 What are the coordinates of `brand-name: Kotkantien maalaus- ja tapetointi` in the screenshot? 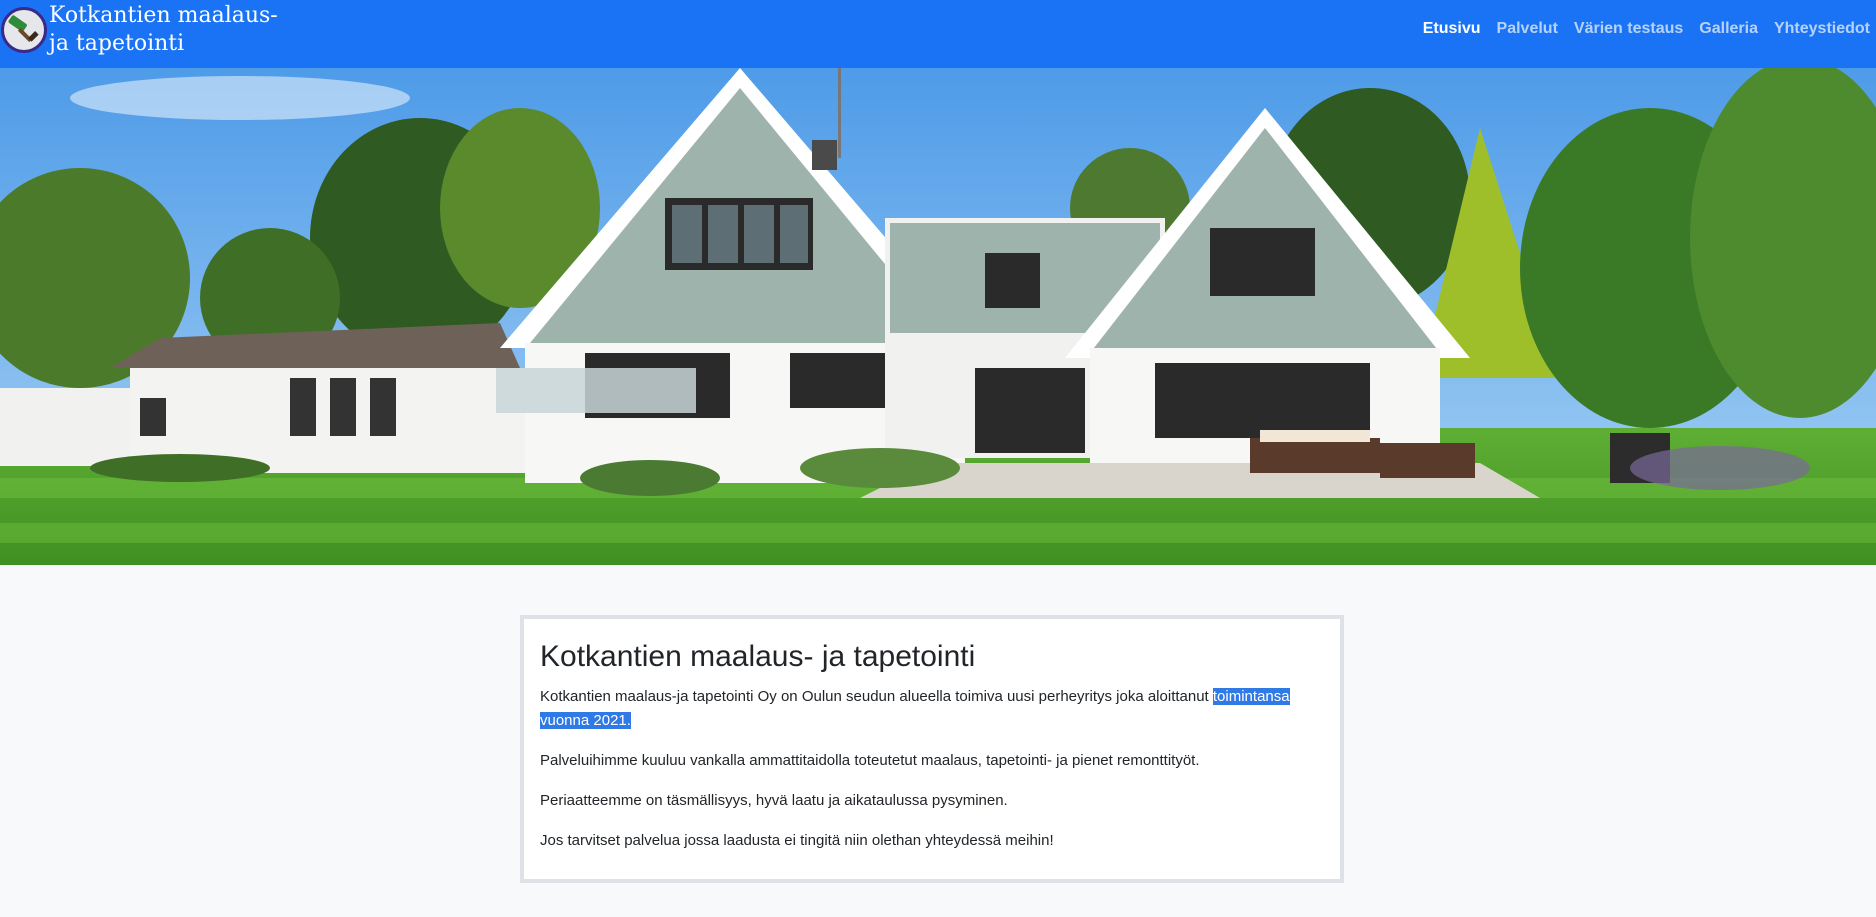 It's located at (179, 30).